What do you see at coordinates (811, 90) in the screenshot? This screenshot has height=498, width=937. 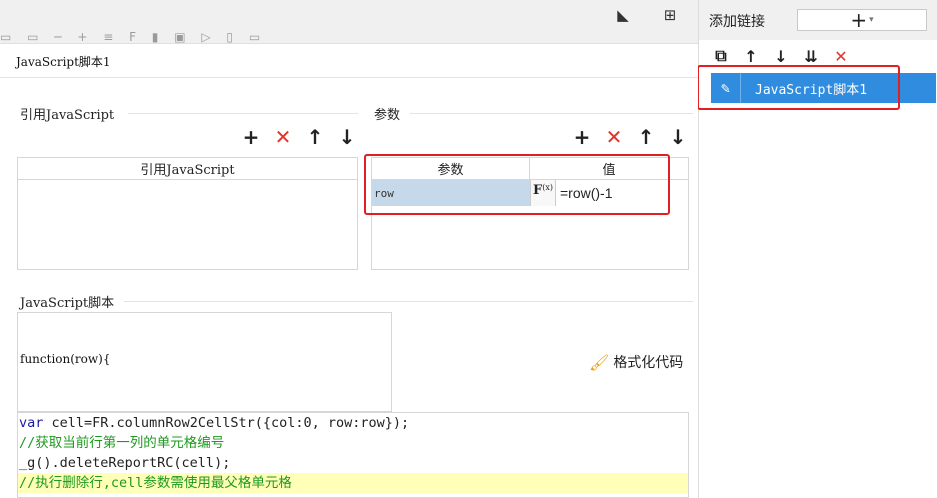 I see `link-item-label: JavaScript脚本1` at bounding box center [811, 90].